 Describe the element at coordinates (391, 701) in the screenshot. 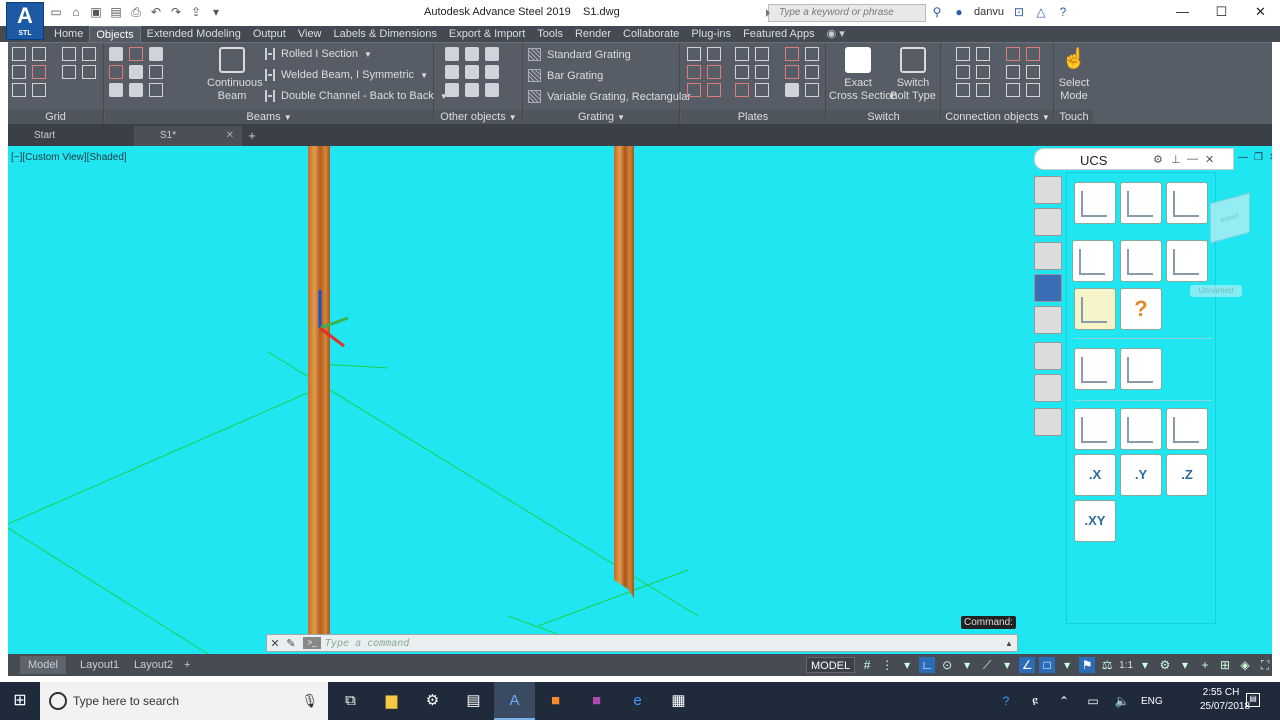

I see `file-explorer-icon: ▆` at that location.